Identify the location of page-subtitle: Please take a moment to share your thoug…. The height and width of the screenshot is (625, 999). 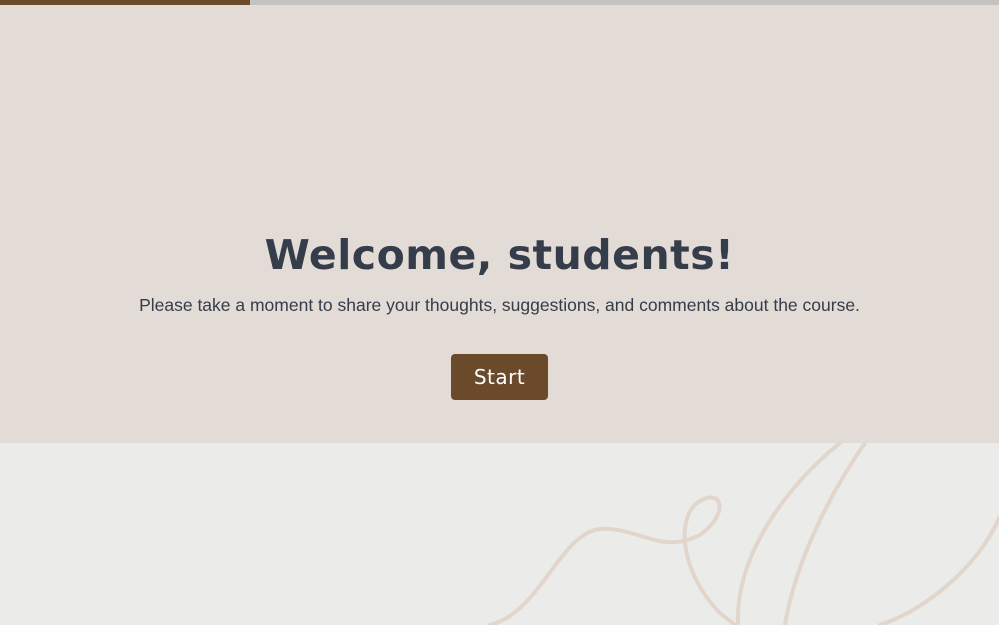
(499, 305).